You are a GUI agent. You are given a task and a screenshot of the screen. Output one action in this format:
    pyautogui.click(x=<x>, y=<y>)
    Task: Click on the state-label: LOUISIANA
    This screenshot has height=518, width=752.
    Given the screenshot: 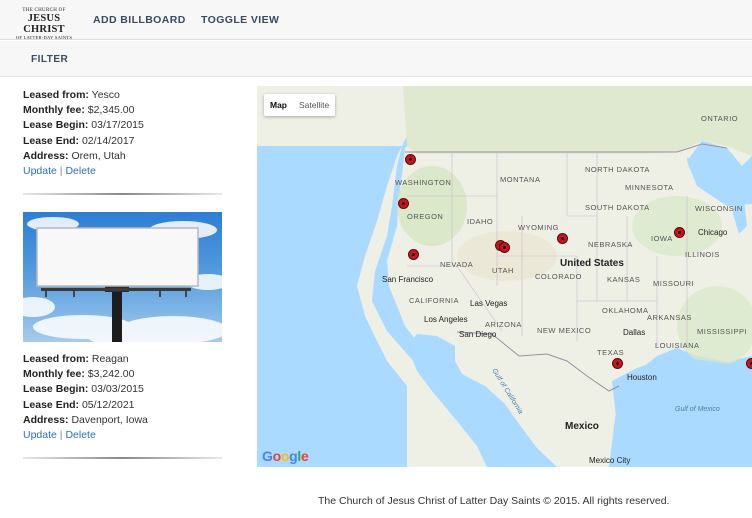 What is the action you would take?
    pyautogui.click(x=677, y=345)
    